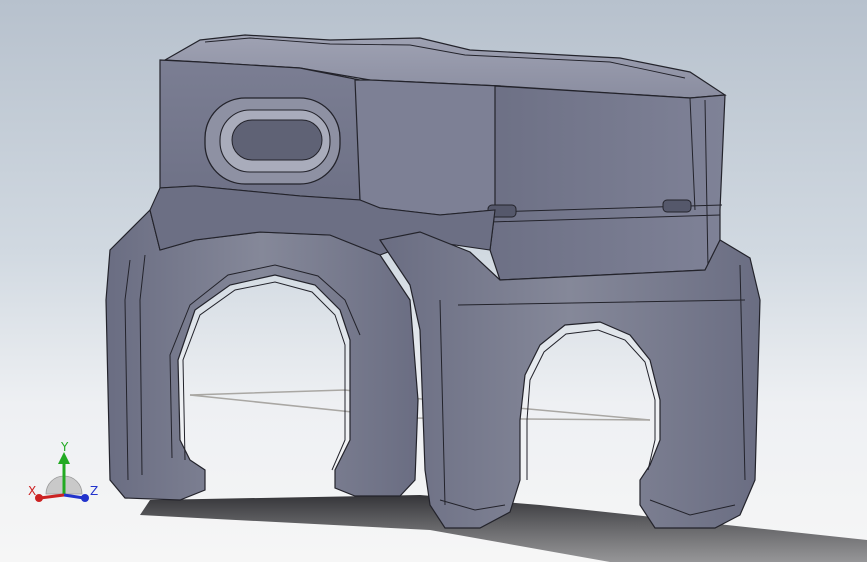  What do you see at coordinates (277, 140) in the screenshot?
I see `slot-hole` at bounding box center [277, 140].